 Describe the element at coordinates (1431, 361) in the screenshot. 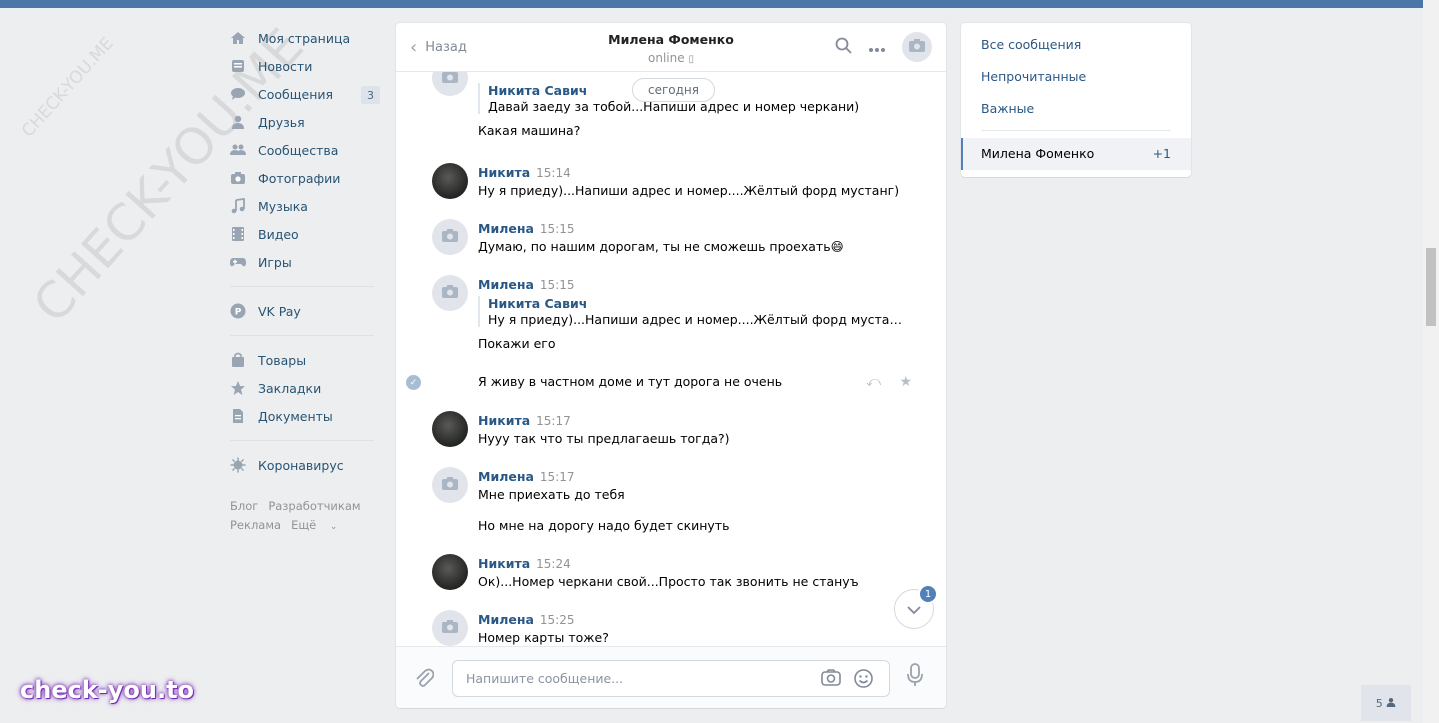

I see `page-scrollbar` at that location.